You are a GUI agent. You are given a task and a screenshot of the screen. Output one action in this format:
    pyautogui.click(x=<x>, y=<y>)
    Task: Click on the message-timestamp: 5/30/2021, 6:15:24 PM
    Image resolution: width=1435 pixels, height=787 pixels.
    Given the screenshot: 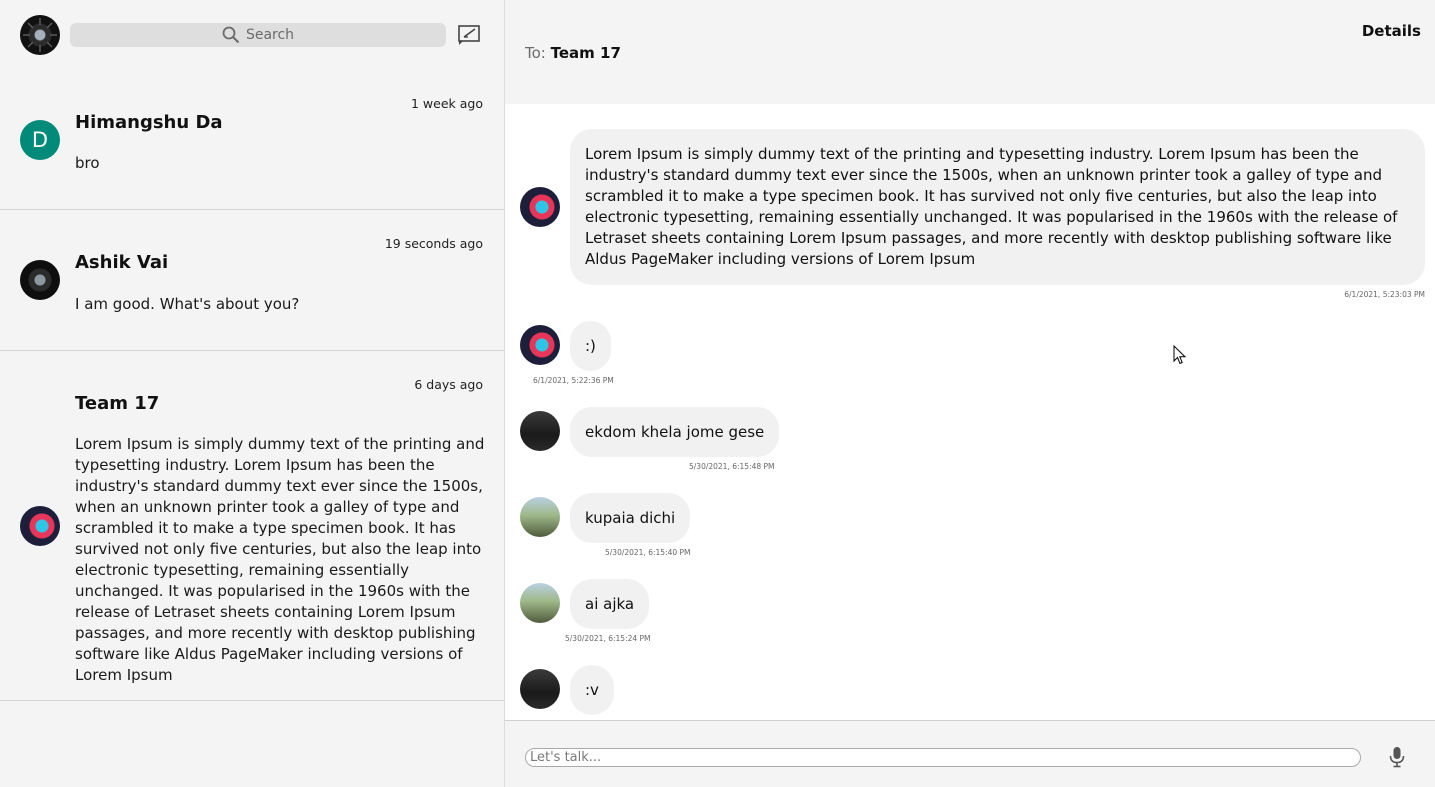 What is the action you would take?
    pyautogui.click(x=608, y=638)
    